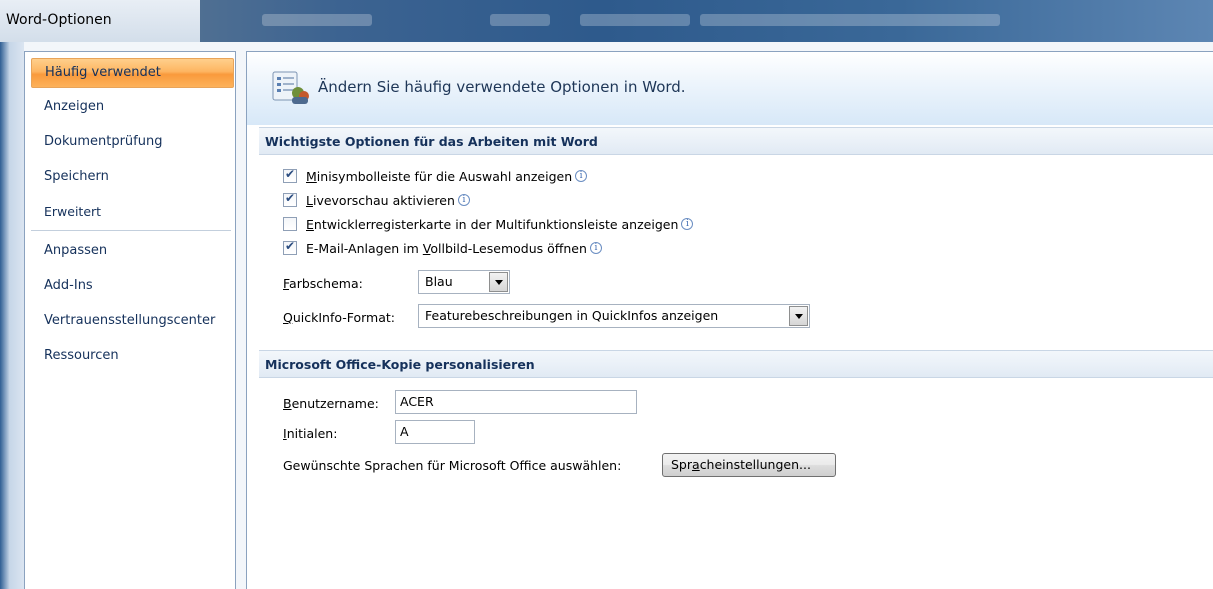 The height and width of the screenshot is (589, 1213). I want to click on title-bar: Word-Optionen, so click(606, 21).